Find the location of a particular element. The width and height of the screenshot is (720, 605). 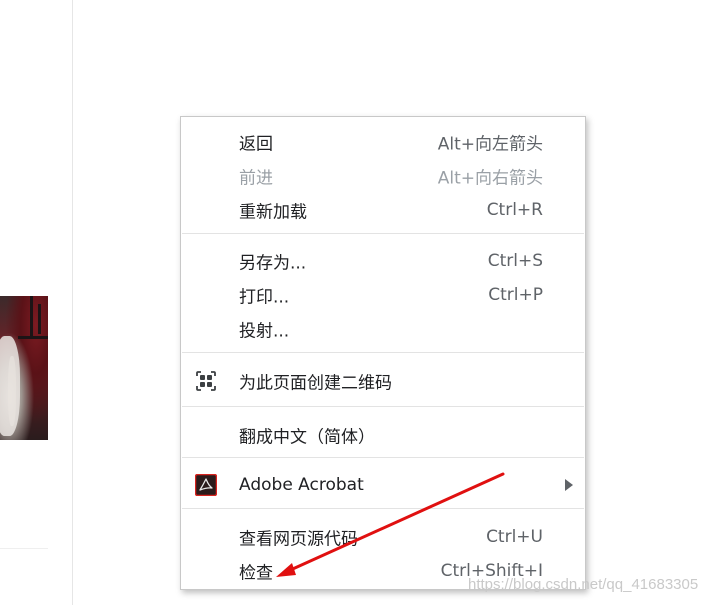

menu-item-print: 打印... Ctrl+P is located at coordinates (383, 295).